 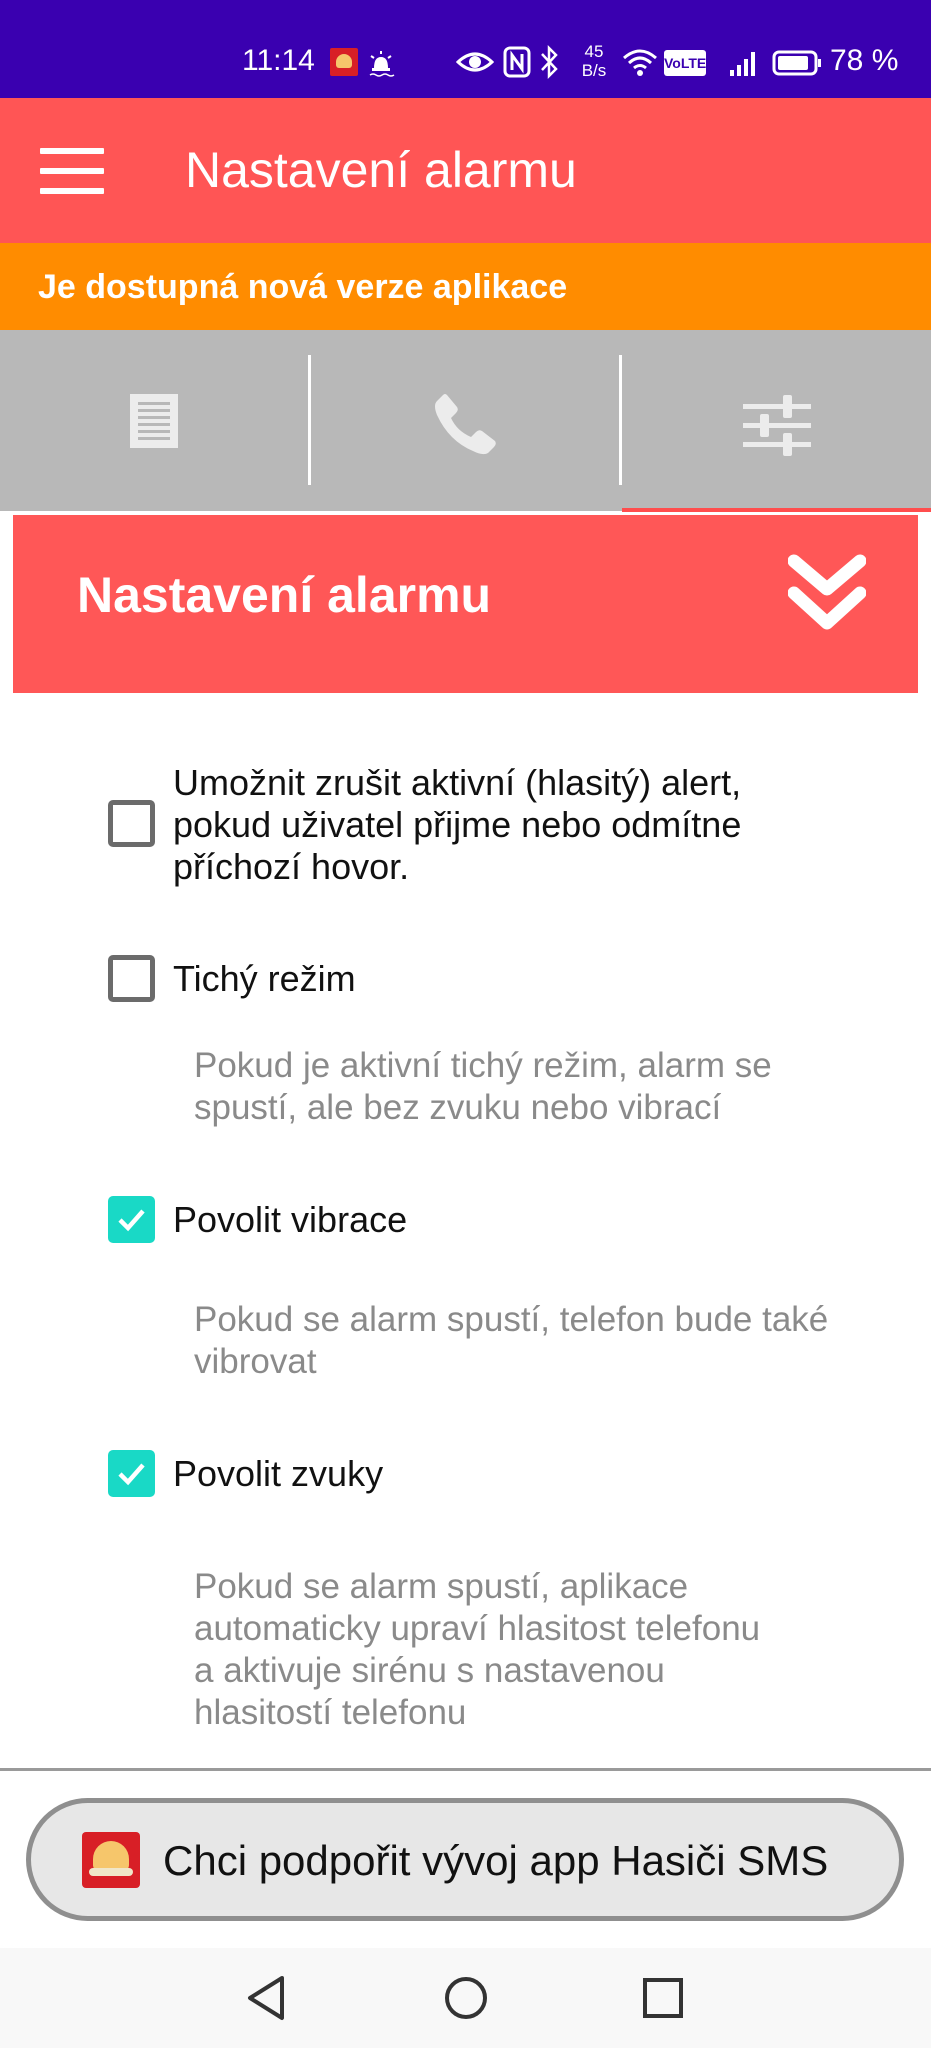 I want to click on network-speed: 45 B/s, so click(x=594, y=61).